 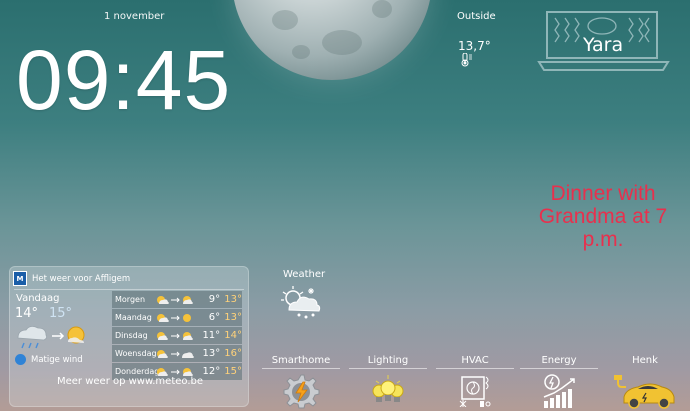 What do you see at coordinates (81, 278) in the screenshot?
I see `widget-title: Het weer voor Affligem` at bounding box center [81, 278].